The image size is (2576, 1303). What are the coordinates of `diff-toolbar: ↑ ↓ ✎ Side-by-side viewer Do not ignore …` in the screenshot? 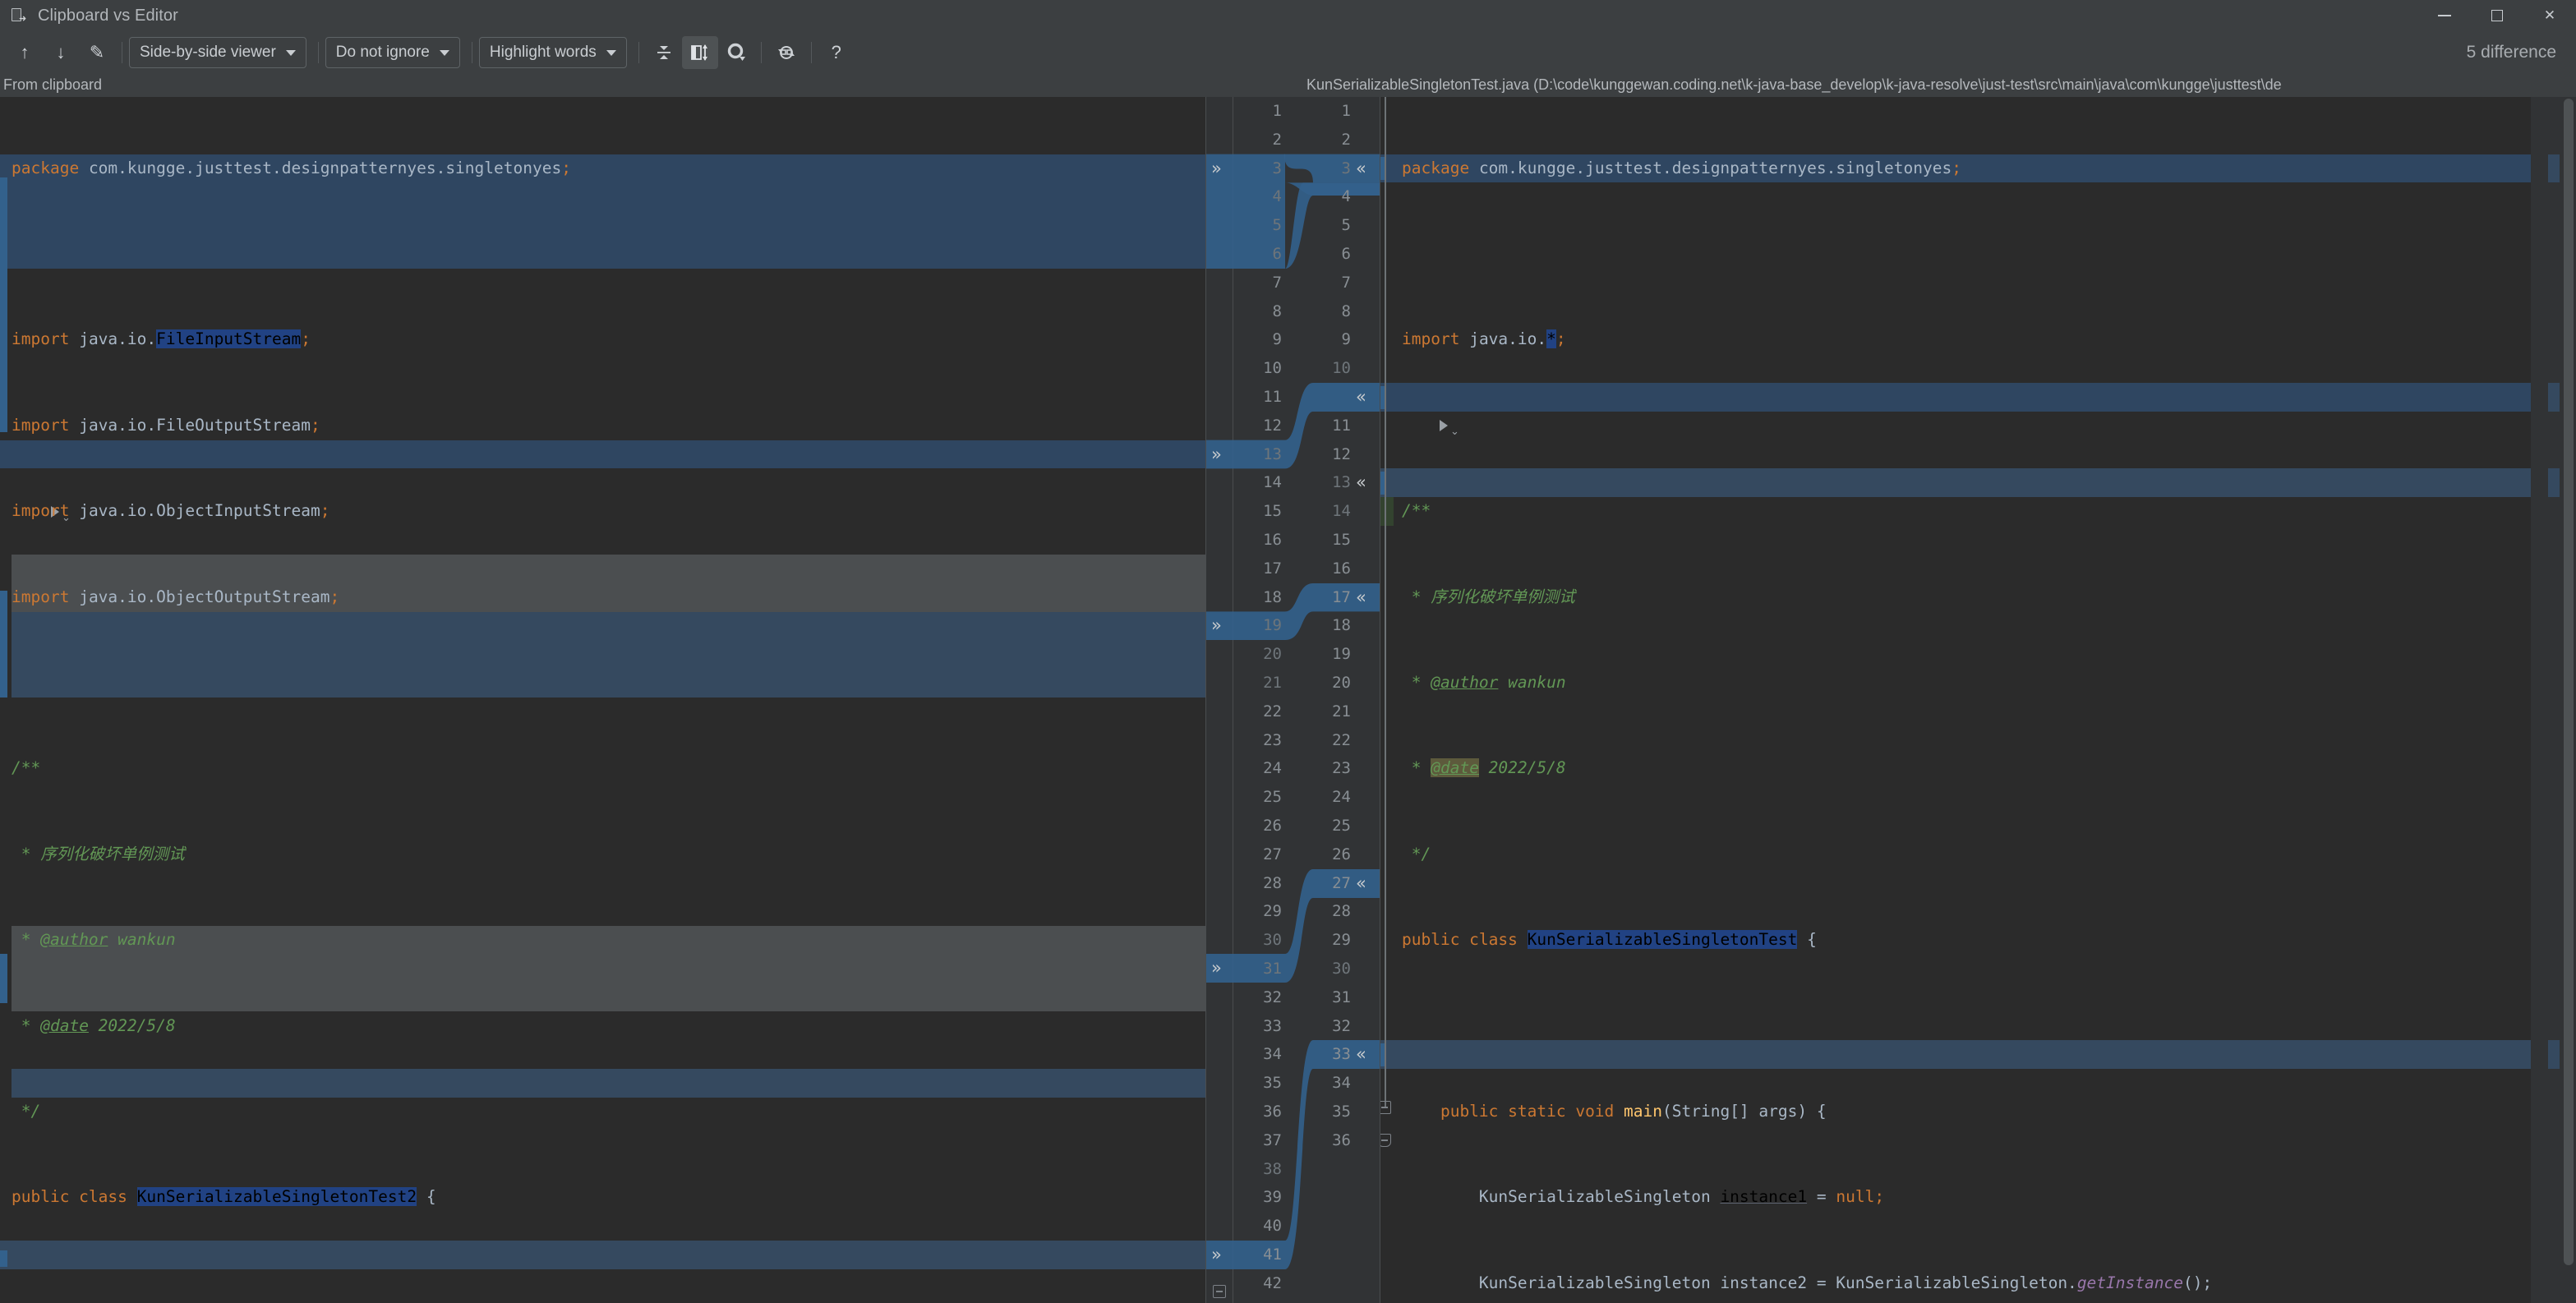 It's located at (1288, 52).